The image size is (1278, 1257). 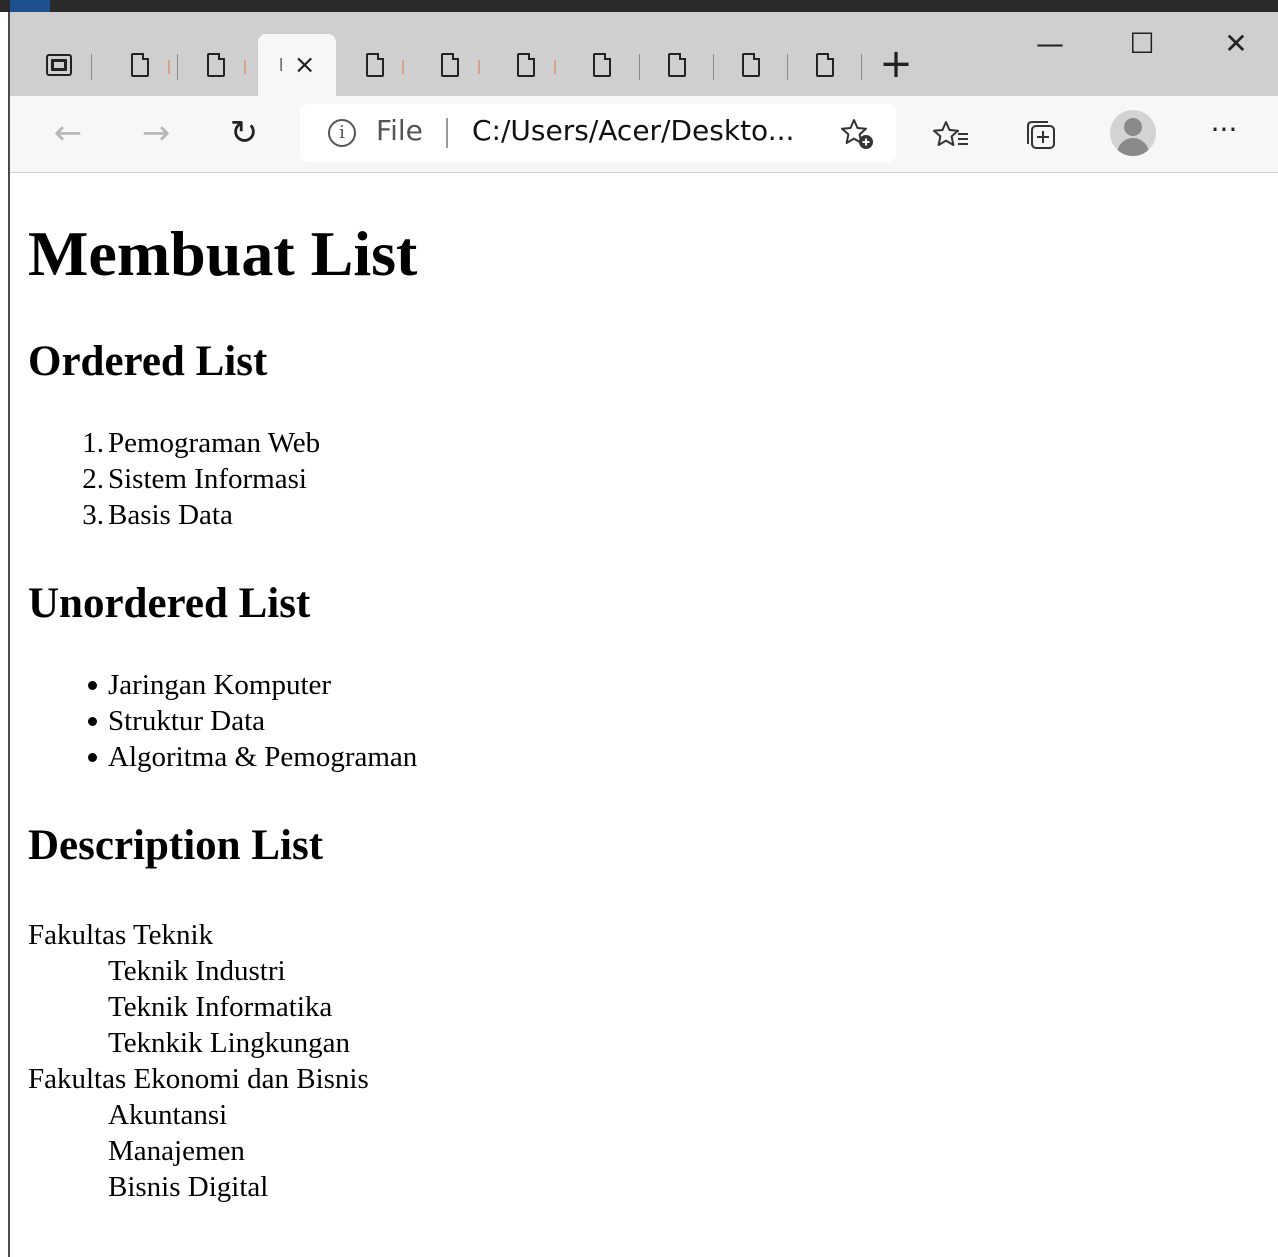 I want to click on description-detail: Teknik Informatika, so click(x=220, y=1007).